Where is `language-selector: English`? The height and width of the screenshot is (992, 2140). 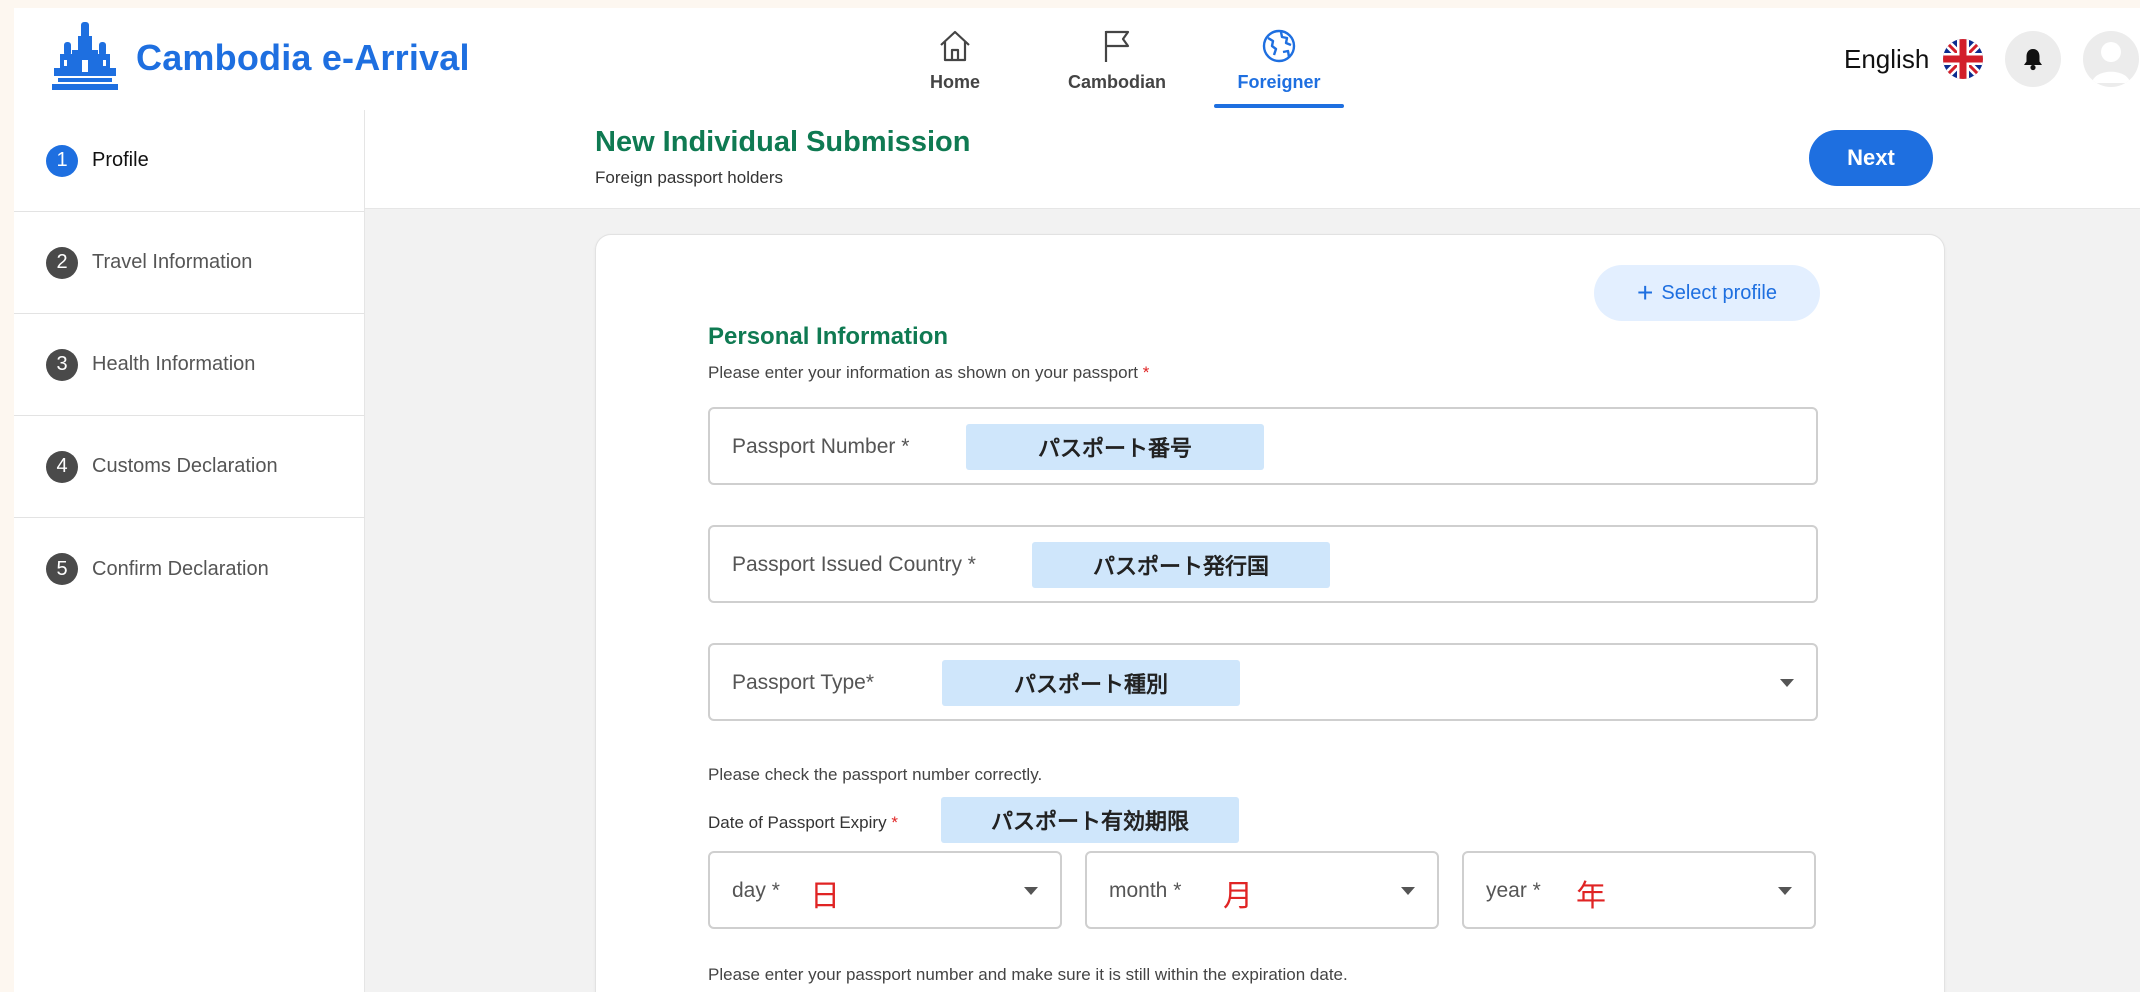 language-selector: English is located at coordinates (1886, 59).